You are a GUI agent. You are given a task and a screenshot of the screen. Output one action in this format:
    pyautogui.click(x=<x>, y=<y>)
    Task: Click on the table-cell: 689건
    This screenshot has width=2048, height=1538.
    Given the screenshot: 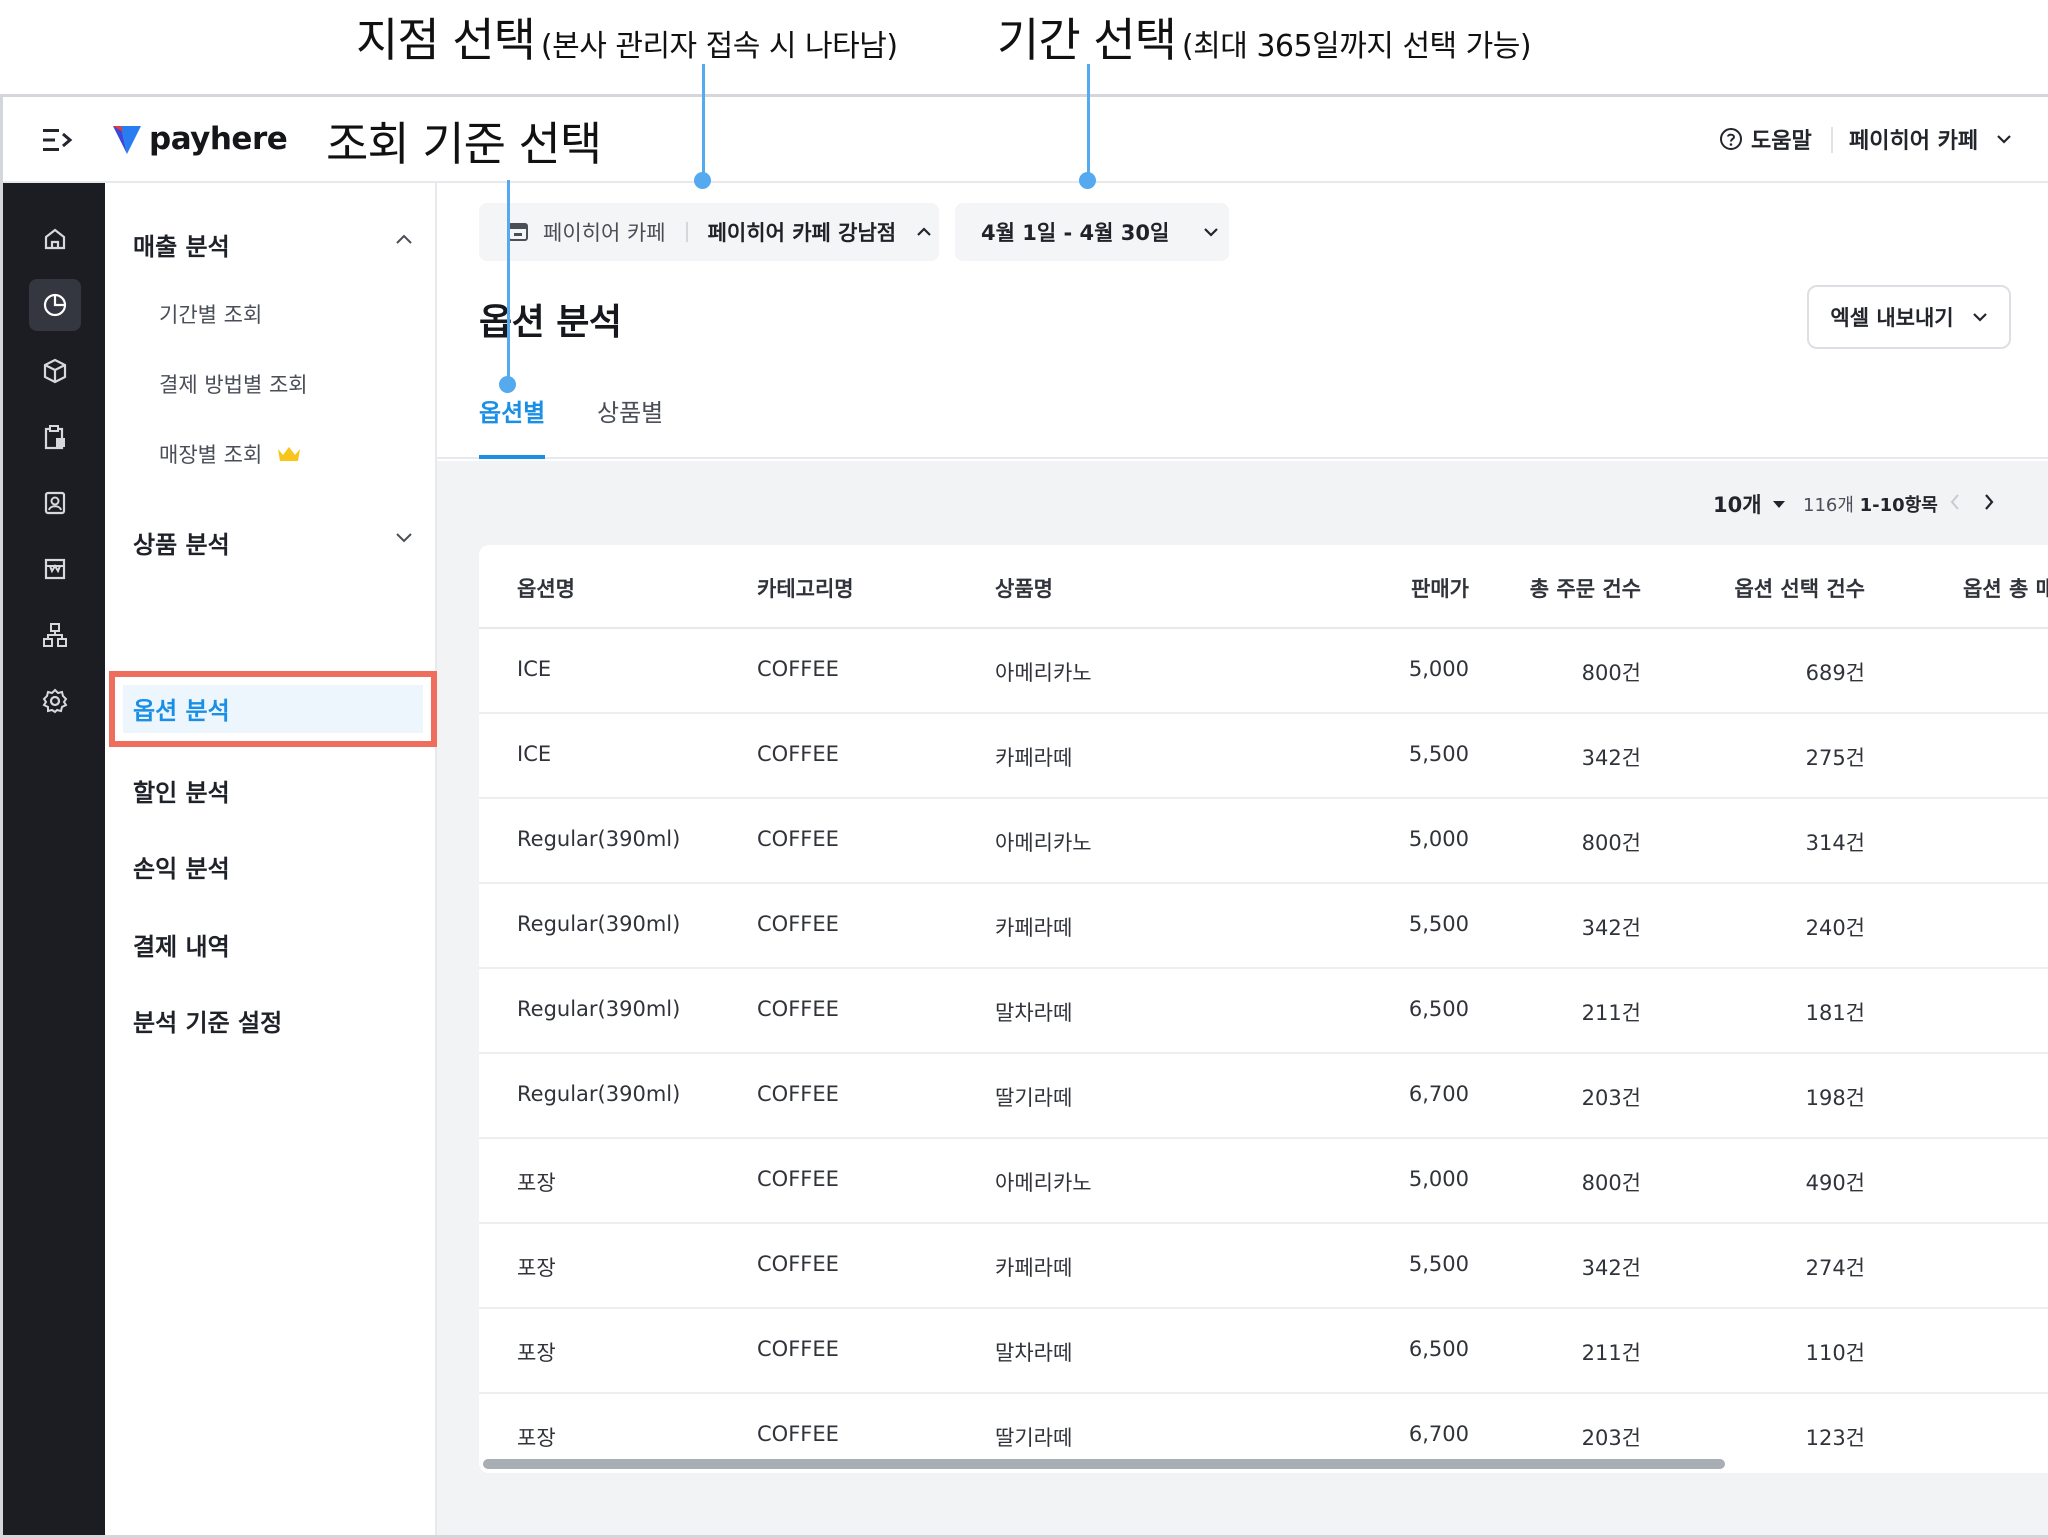 What is the action you would take?
    pyautogui.click(x=1835, y=673)
    